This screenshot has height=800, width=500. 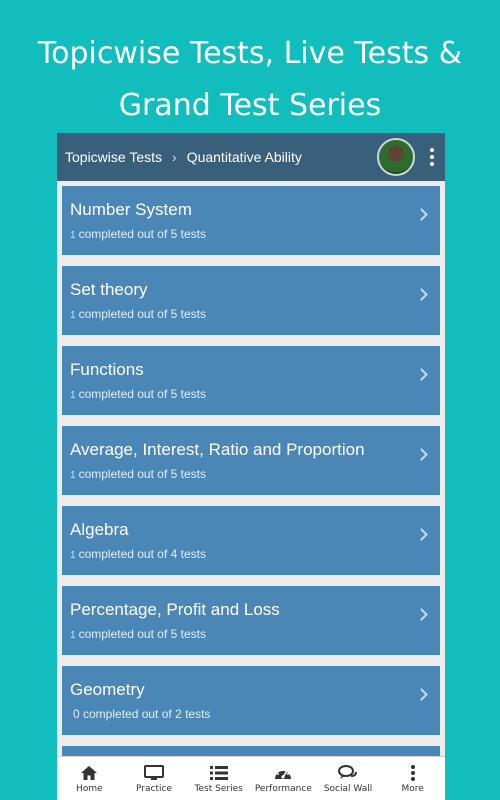 What do you see at coordinates (142, 554) in the screenshot?
I see `progress-text: completed out of 4 tests` at bounding box center [142, 554].